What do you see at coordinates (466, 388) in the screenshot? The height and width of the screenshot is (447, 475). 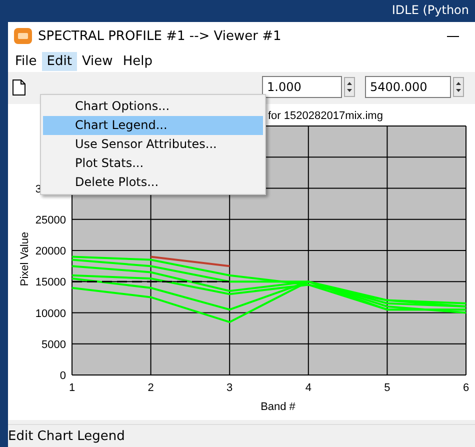 I see `x-tick-label: 6` at bounding box center [466, 388].